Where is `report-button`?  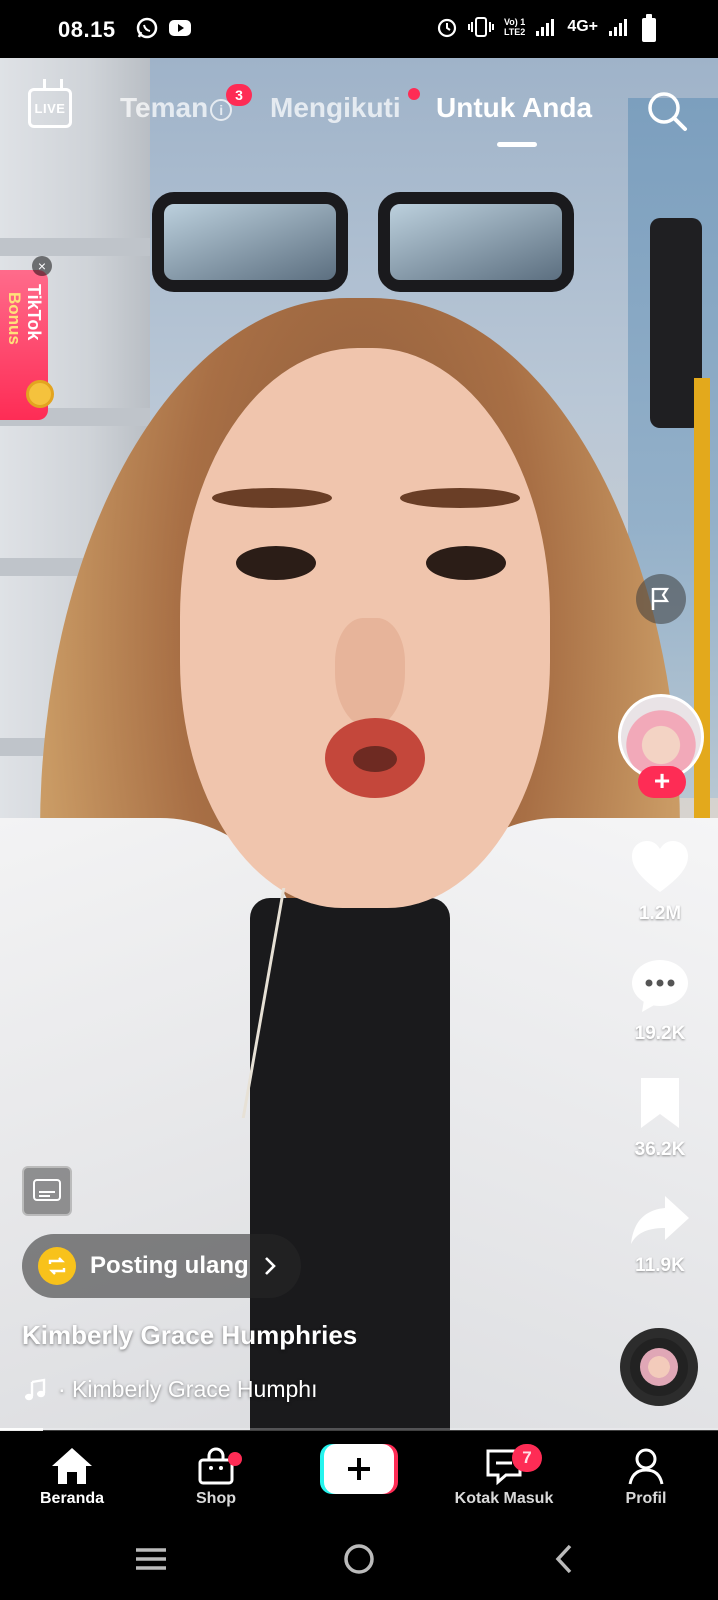 report-button is located at coordinates (661, 599).